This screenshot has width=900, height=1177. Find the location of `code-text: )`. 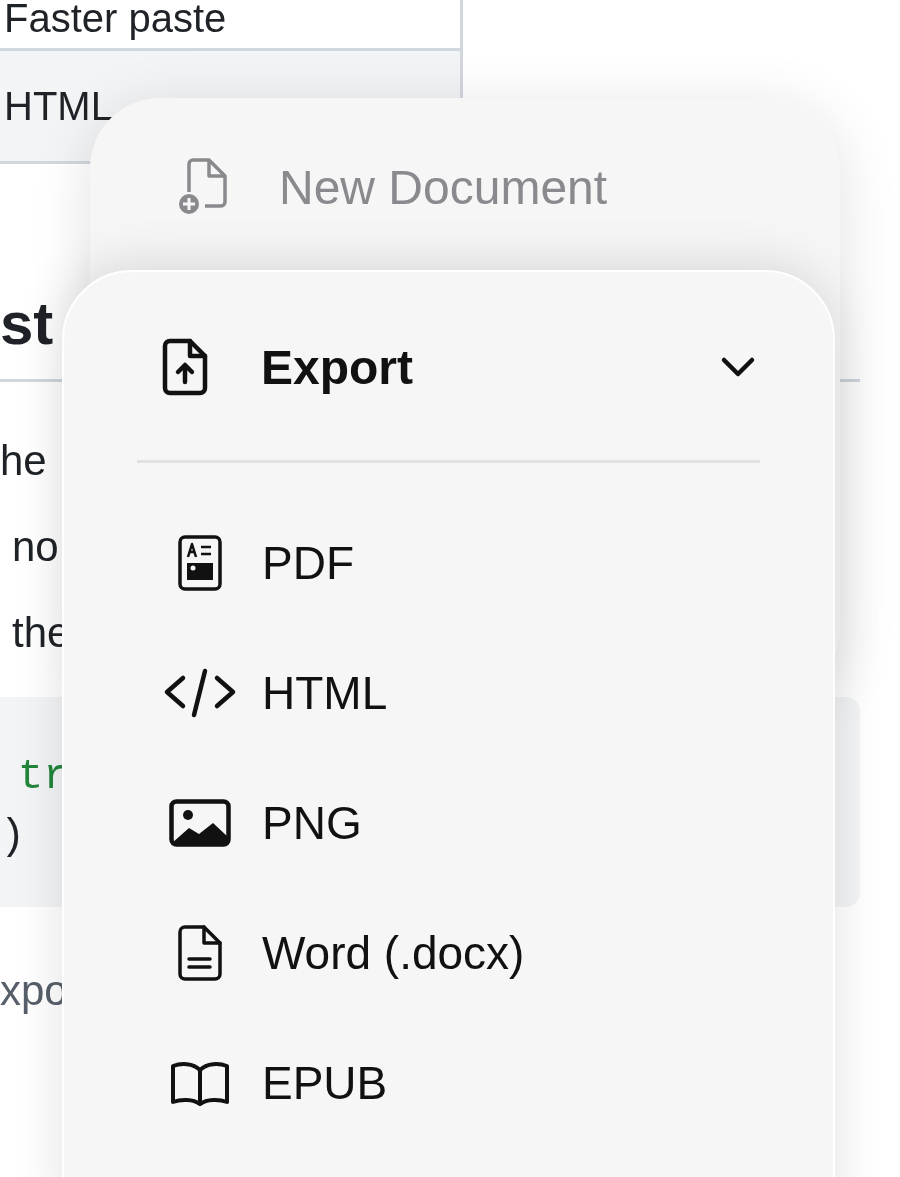

code-text: ) is located at coordinates (13, 837).